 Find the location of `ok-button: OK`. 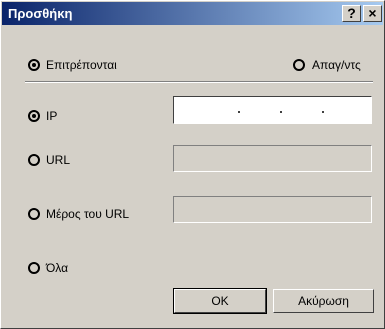

ok-button: OK is located at coordinates (220, 301).